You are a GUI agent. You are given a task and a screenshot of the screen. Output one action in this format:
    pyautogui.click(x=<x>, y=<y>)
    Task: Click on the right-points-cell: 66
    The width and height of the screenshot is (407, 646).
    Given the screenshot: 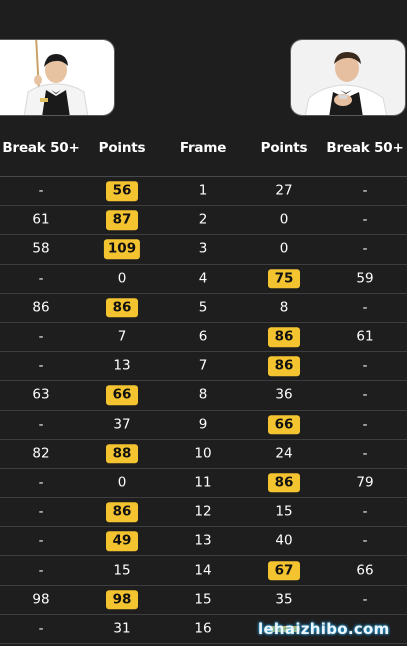 What is the action you would take?
    pyautogui.click(x=284, y=424)
    